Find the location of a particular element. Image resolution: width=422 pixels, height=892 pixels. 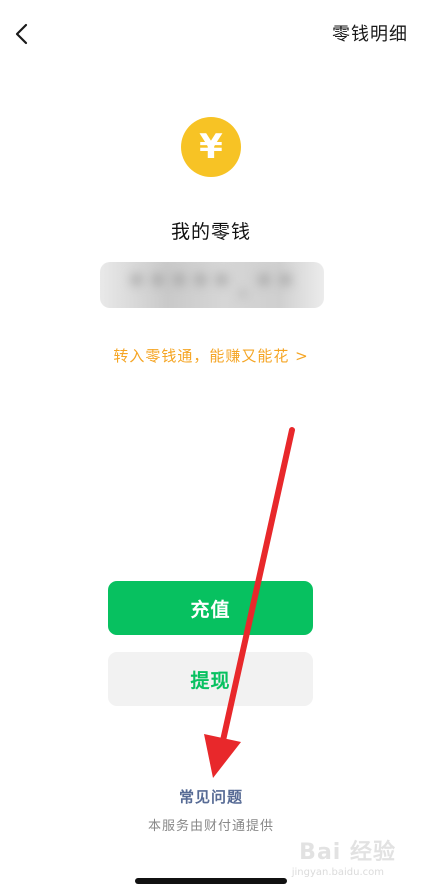

back-button is located at coordinates (21, 34).